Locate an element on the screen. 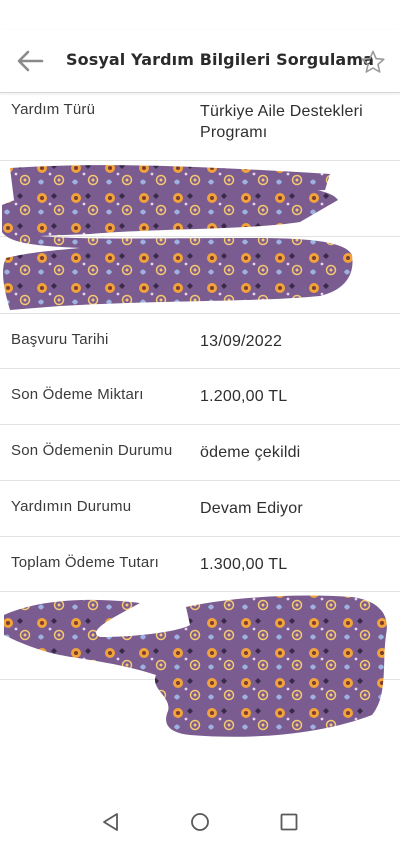  favorite-button is located at coordinates (373, 62).